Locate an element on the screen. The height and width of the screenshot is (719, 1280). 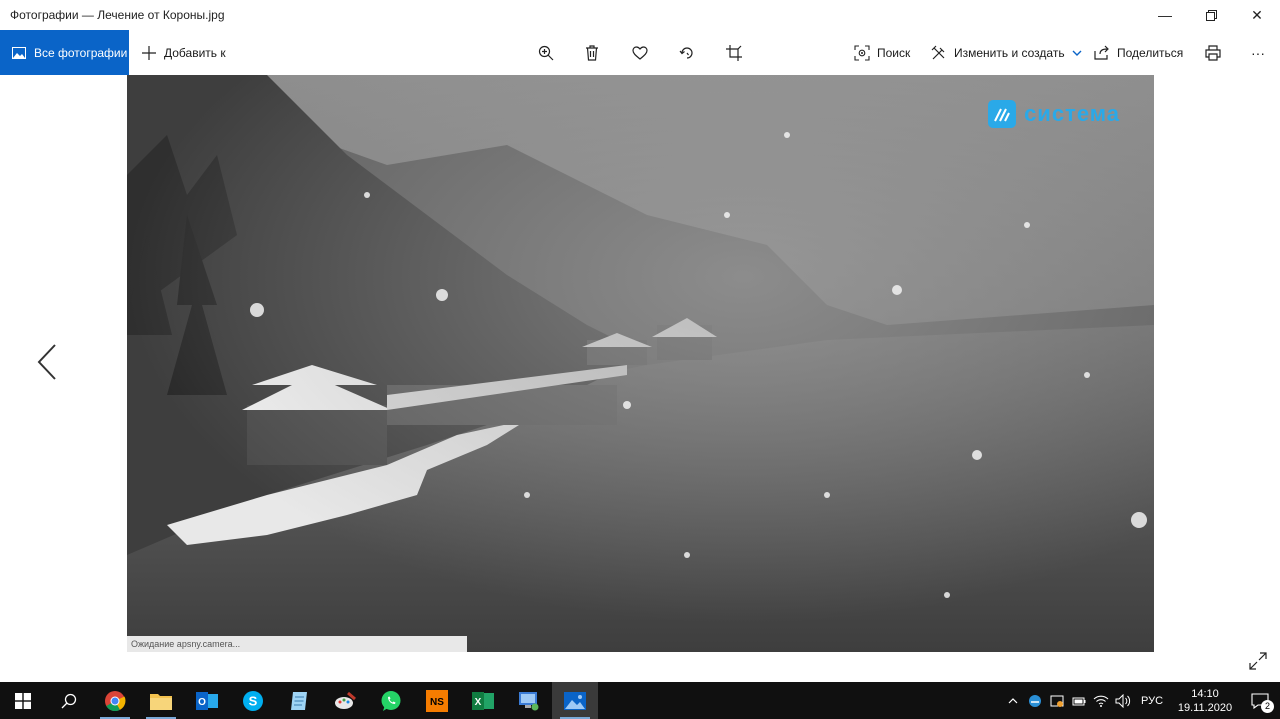
zoom-in-icon is located at coordinates (546, 52).